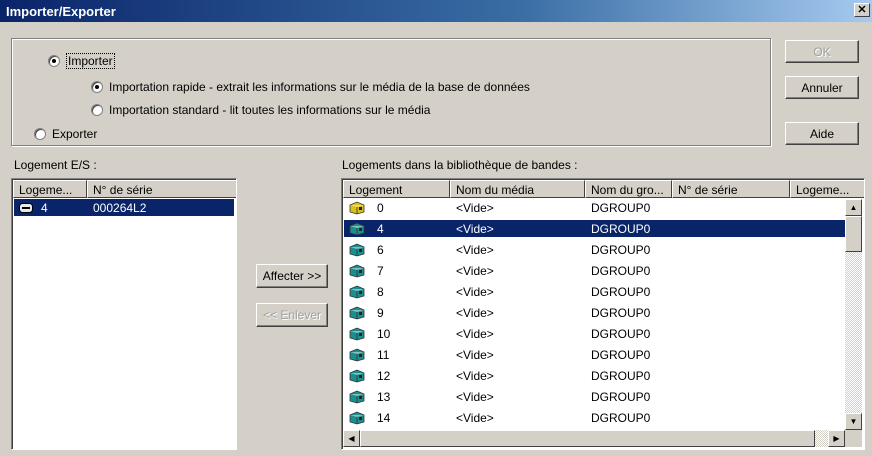 The width and height of the screenshot is (872, 456). What do you see at coordinates (517, 189) in the screenshot?
I see `lib-col-media: Nom du média` at bounding box center [517, 189].